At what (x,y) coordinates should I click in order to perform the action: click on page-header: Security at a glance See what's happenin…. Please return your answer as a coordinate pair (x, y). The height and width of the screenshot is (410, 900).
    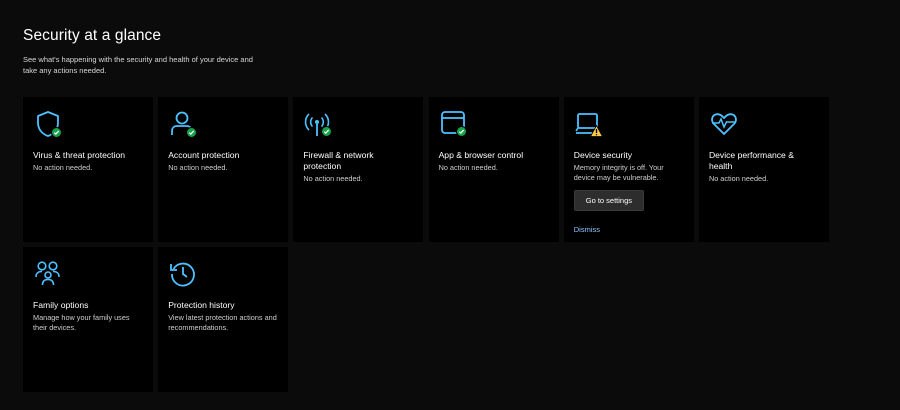
    Looking at the image, I should click on (143, 51).